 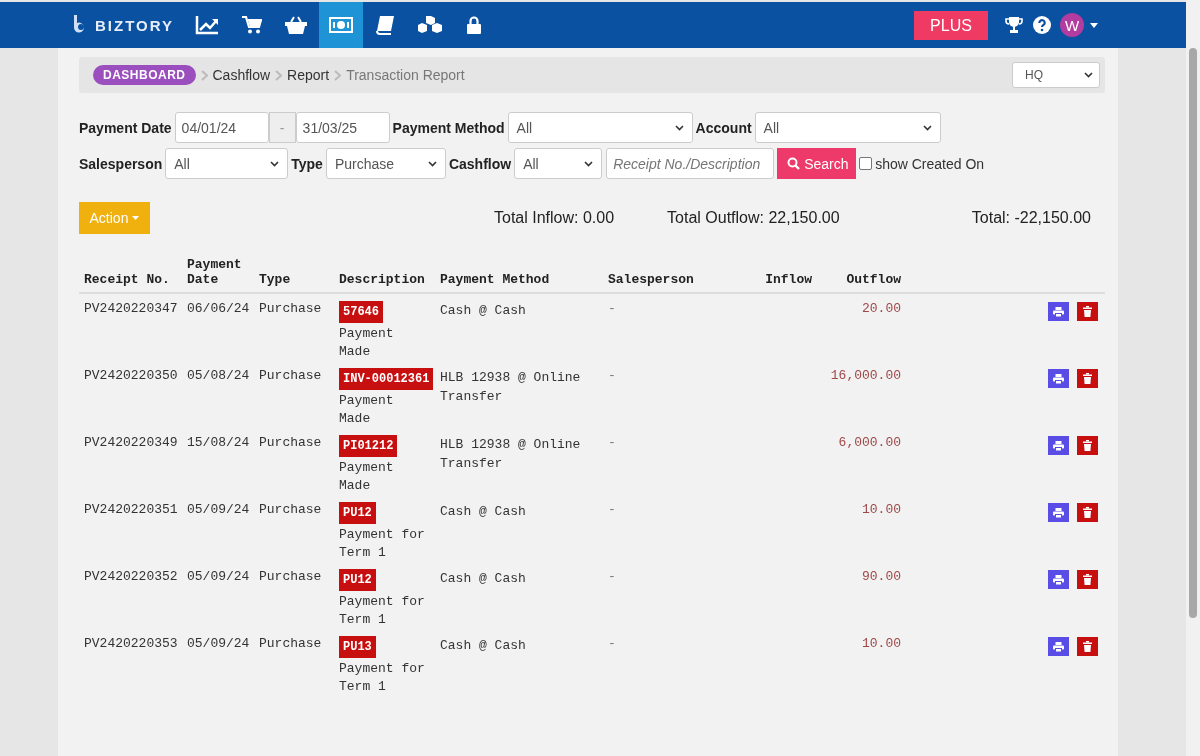 I want to click on cubes-icon, so click(x=429, y=25).